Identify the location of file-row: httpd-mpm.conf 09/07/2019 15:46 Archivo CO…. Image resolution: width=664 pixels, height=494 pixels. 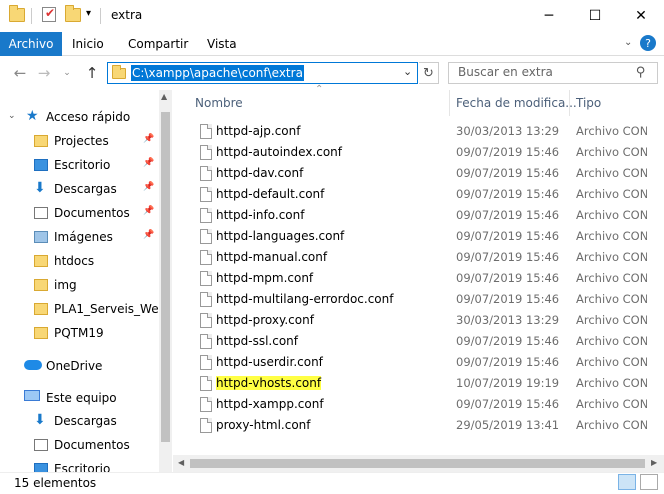
(425, 278).